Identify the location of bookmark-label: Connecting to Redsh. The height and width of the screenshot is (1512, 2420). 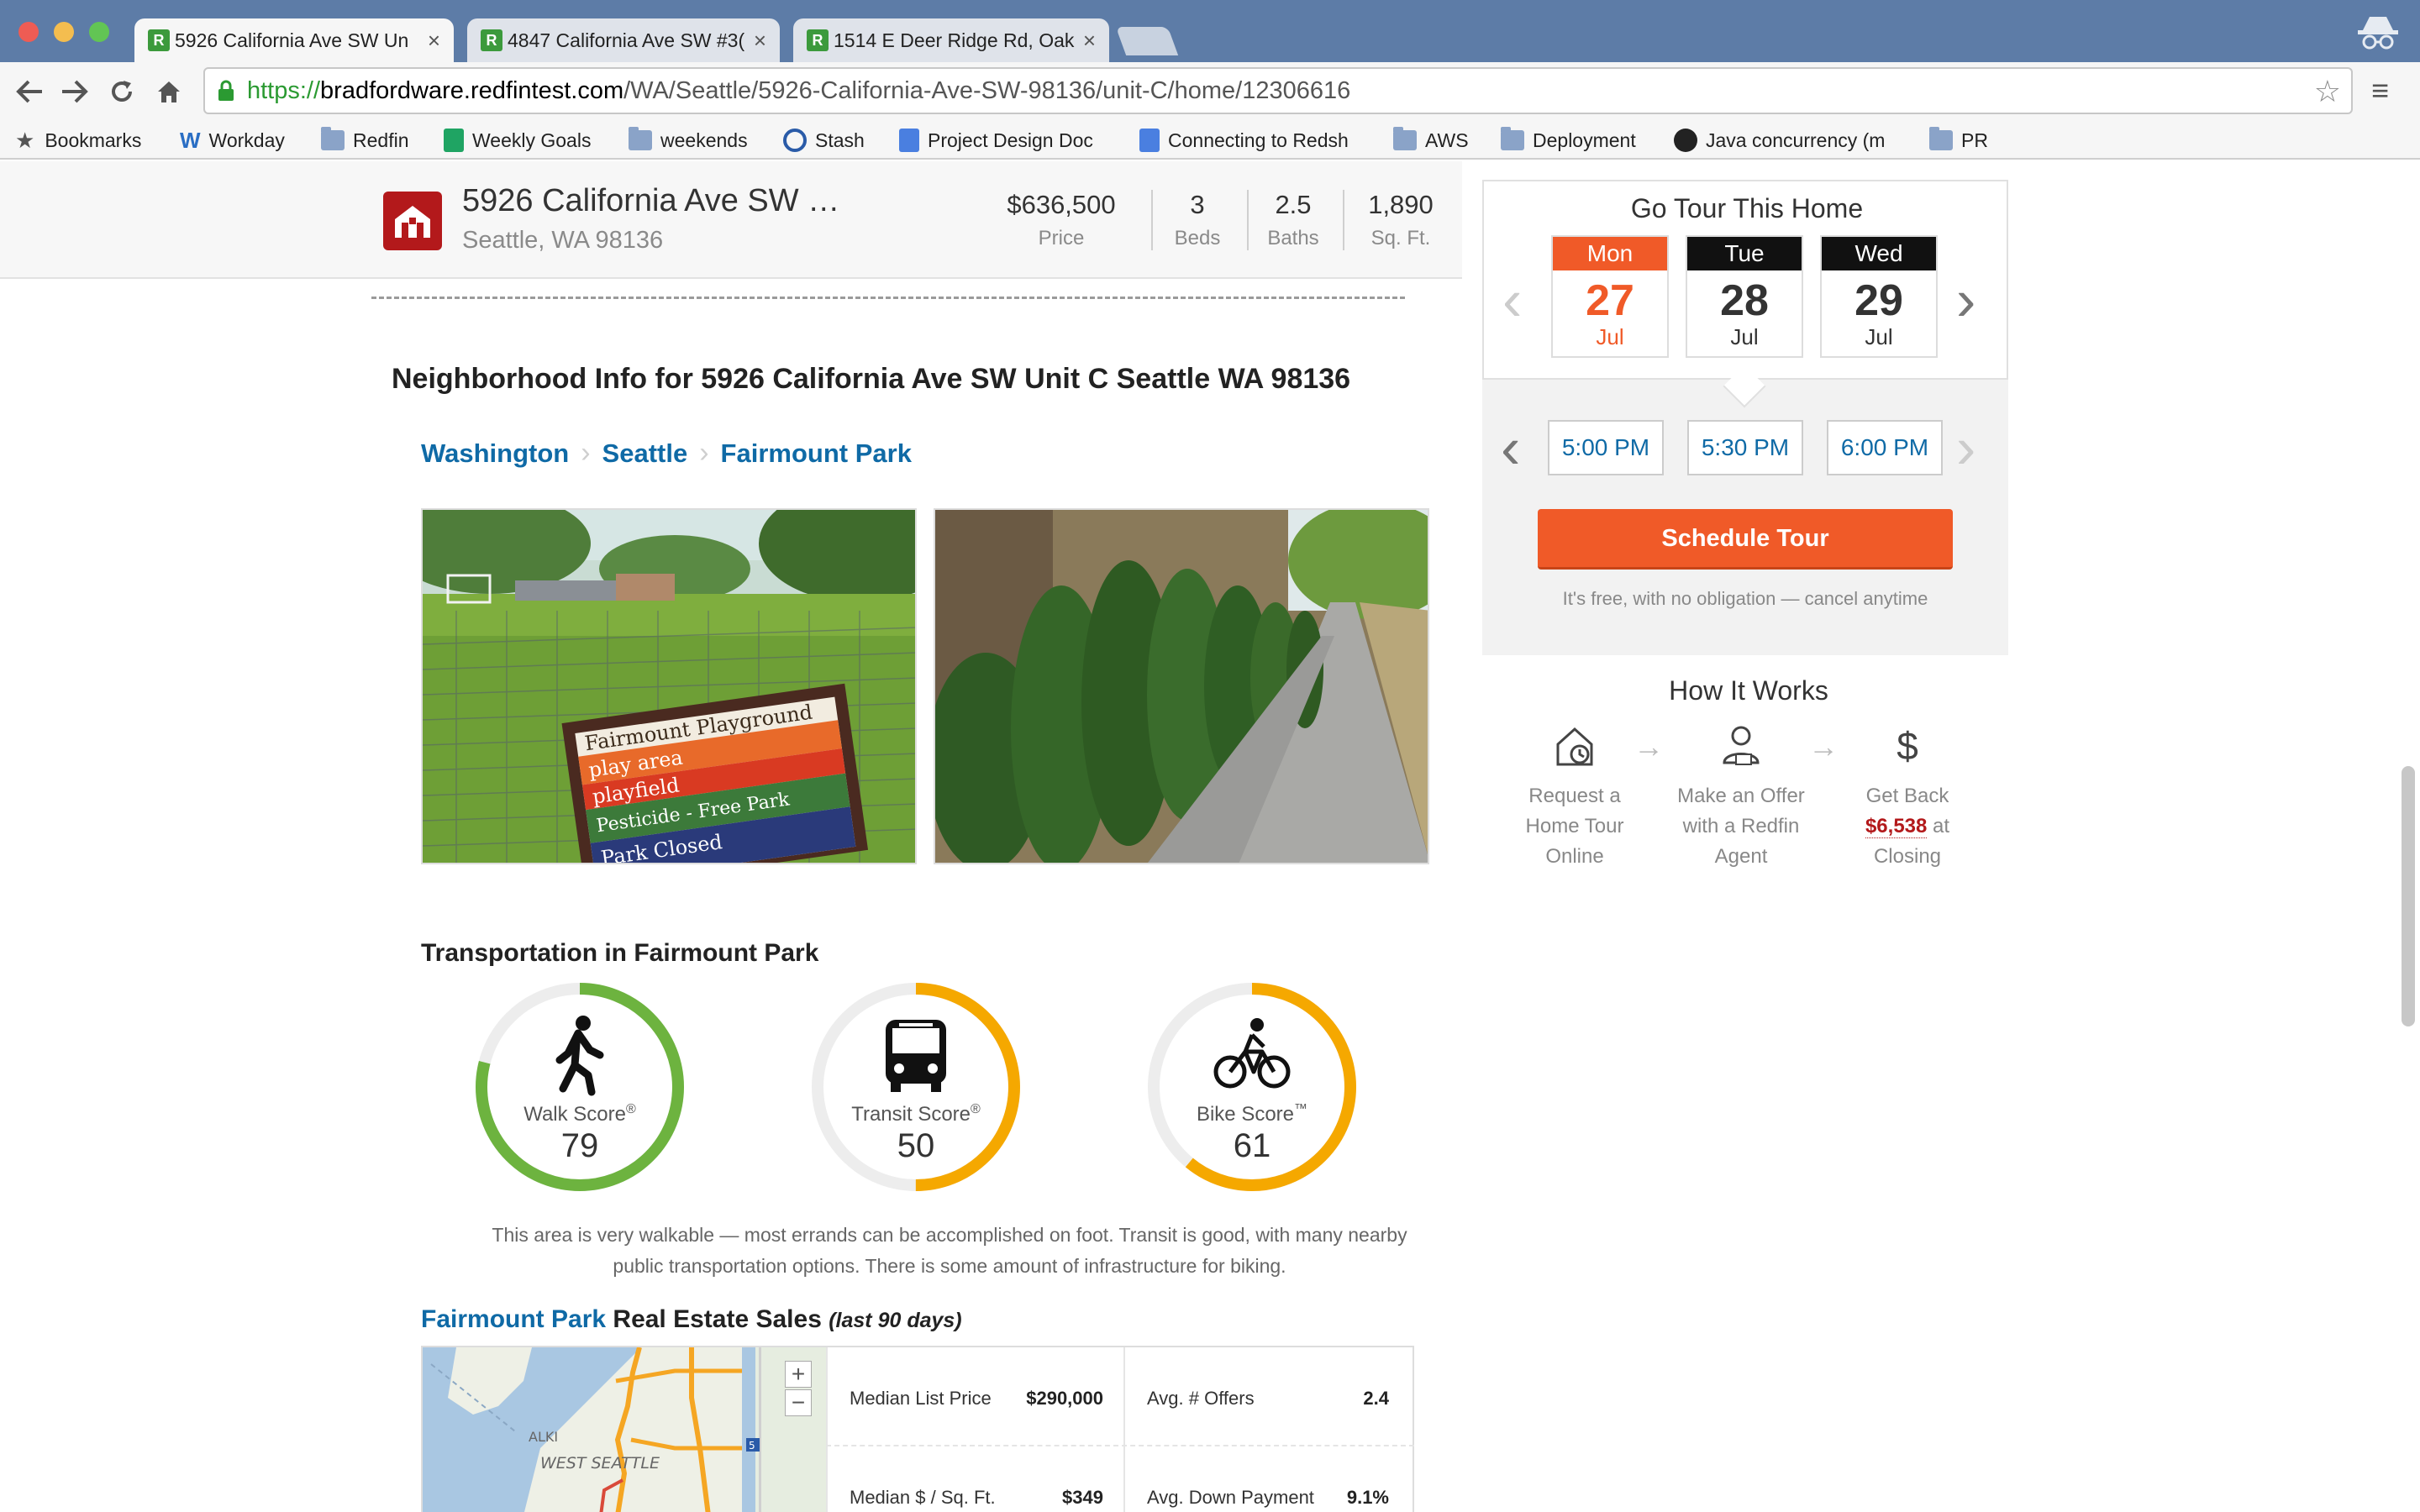
(1258, 140).